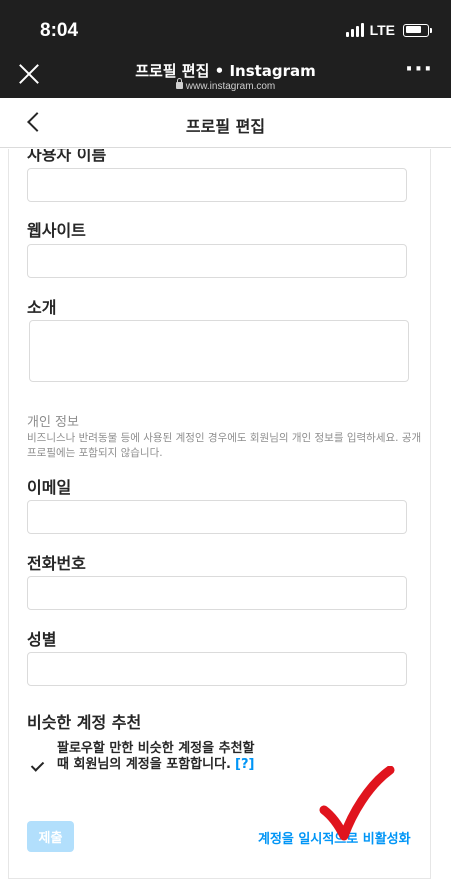 The width and height of the screenshot is (451, 883). I want to click on similar-accounts-text: 팔로우할 만한 비슷한 계정을 추천할 때 회원님의 계정을 포함합니다. [?], so click(162, 757).